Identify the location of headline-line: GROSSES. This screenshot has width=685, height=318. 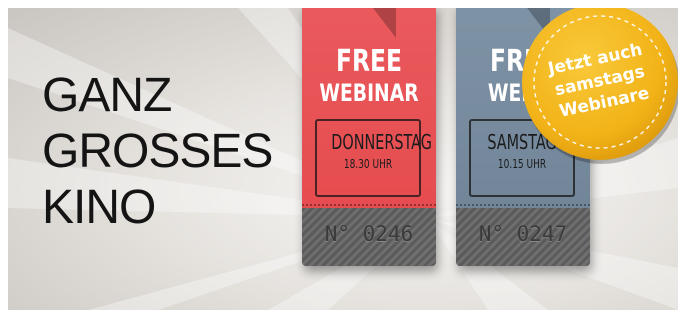
(157, 151).